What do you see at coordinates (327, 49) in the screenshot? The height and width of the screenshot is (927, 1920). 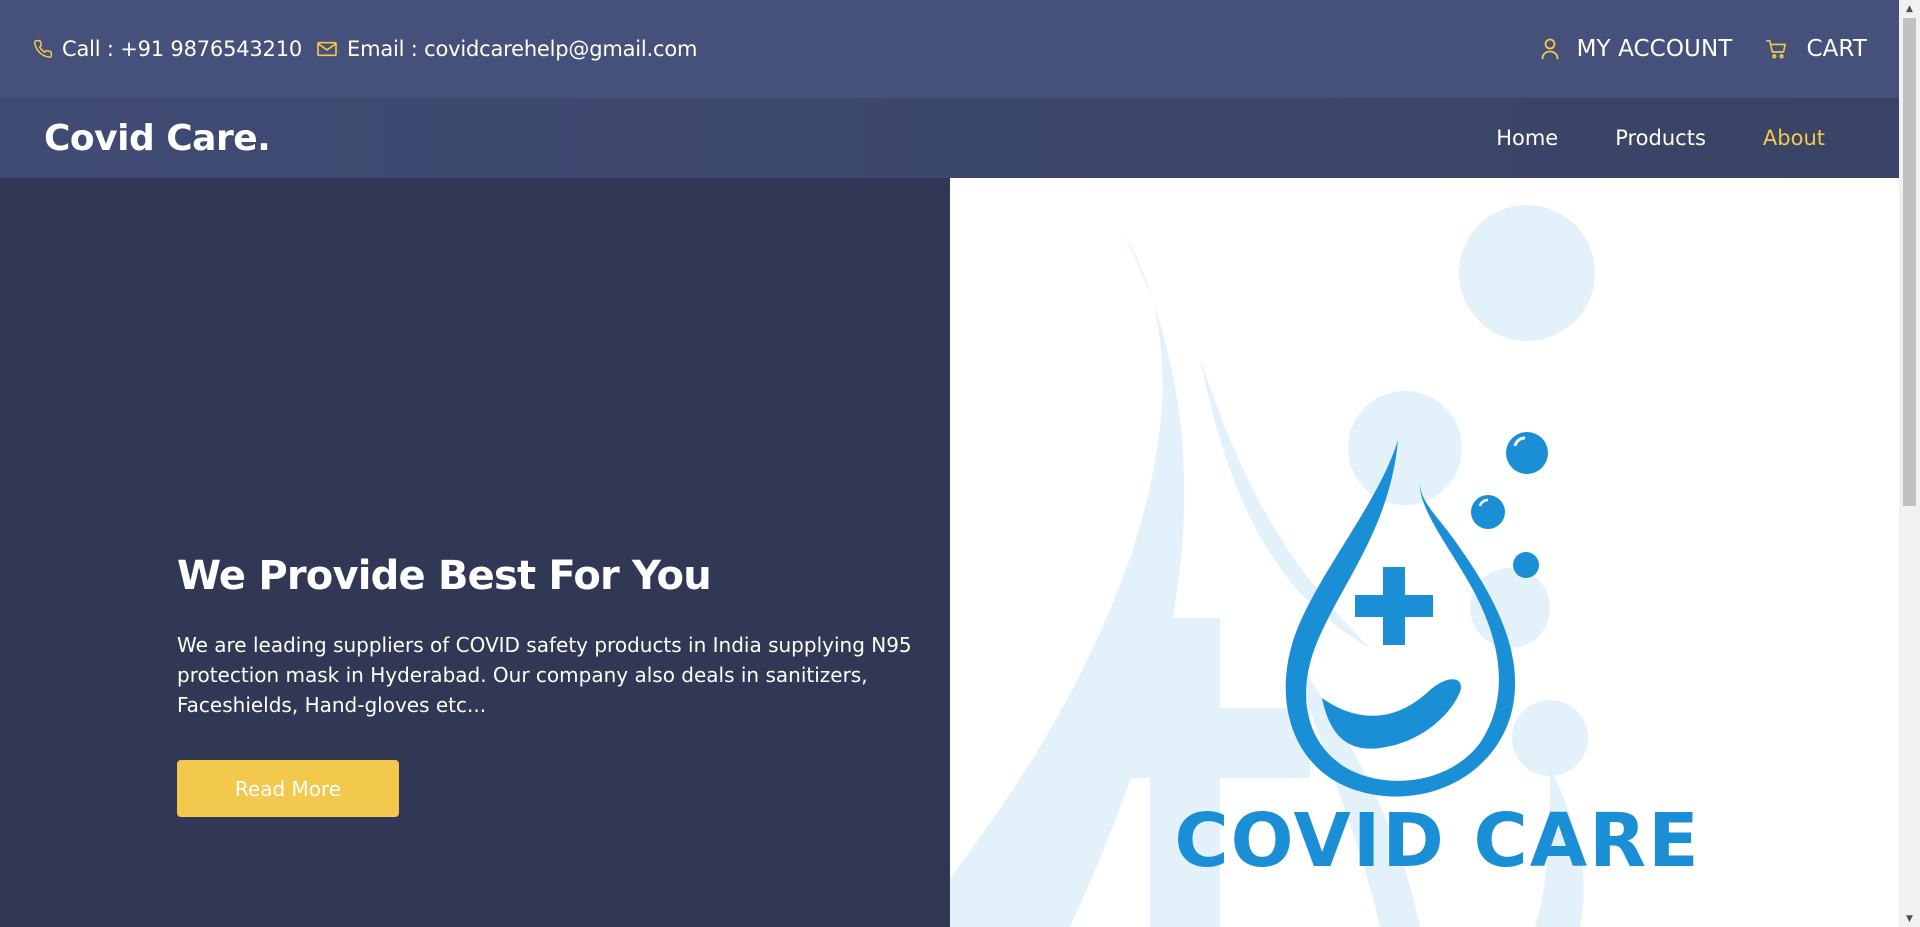 I see `mail-icon` at bounding box center [327, 49].